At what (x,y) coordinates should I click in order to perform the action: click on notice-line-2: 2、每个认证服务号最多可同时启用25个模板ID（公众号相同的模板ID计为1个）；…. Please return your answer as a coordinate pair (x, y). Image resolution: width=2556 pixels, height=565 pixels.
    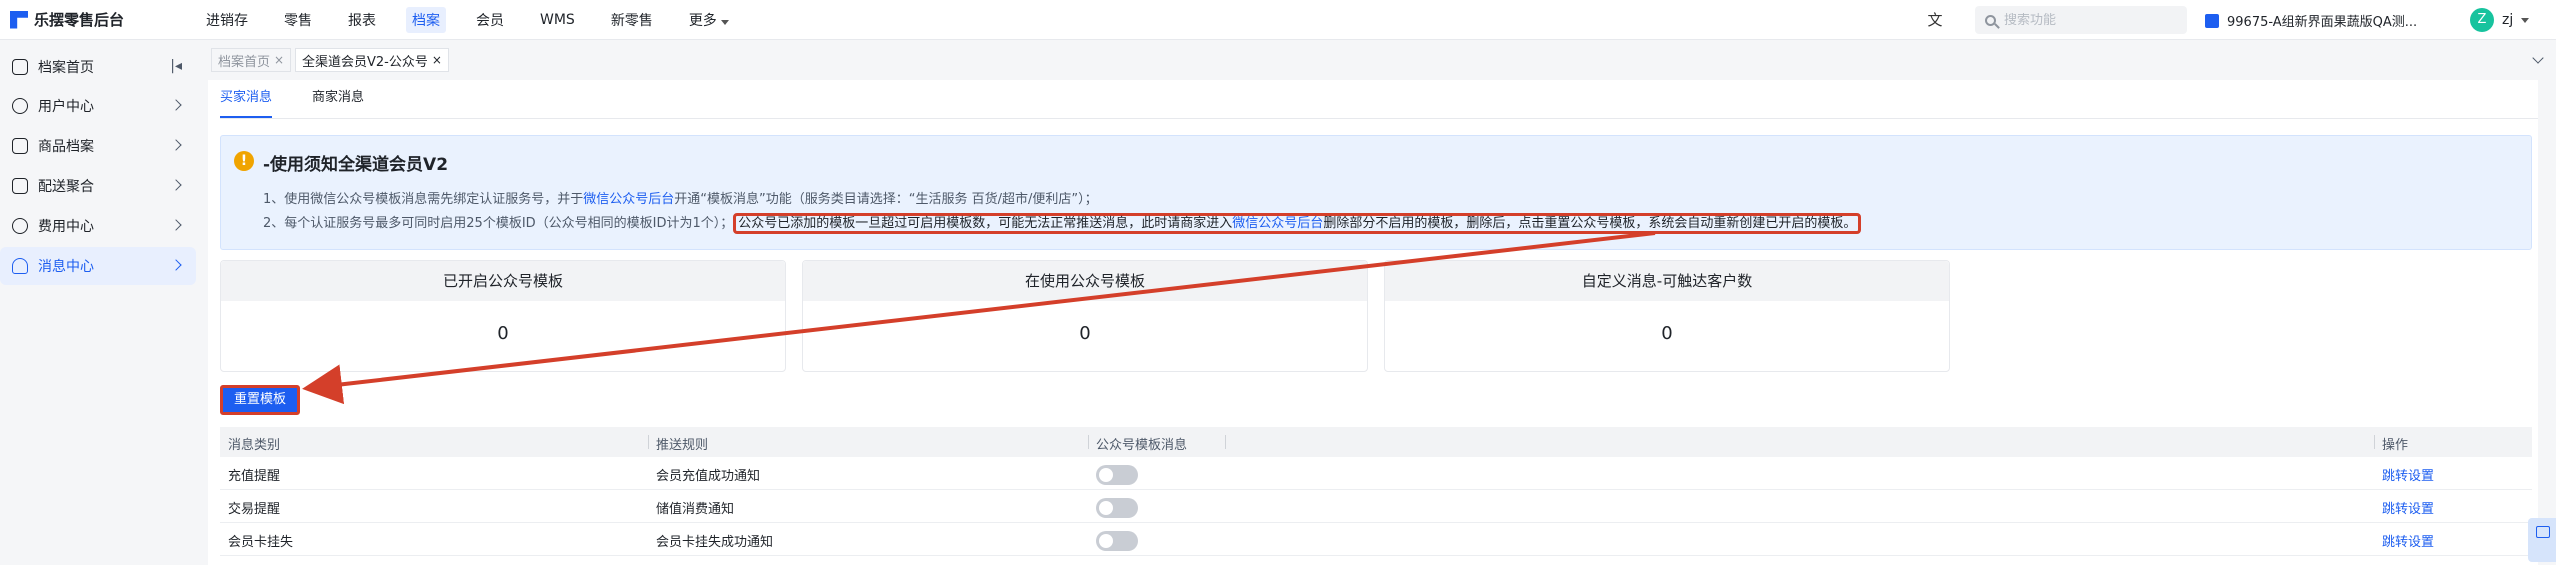
    Looking at the image, I should click on (1062, 223).